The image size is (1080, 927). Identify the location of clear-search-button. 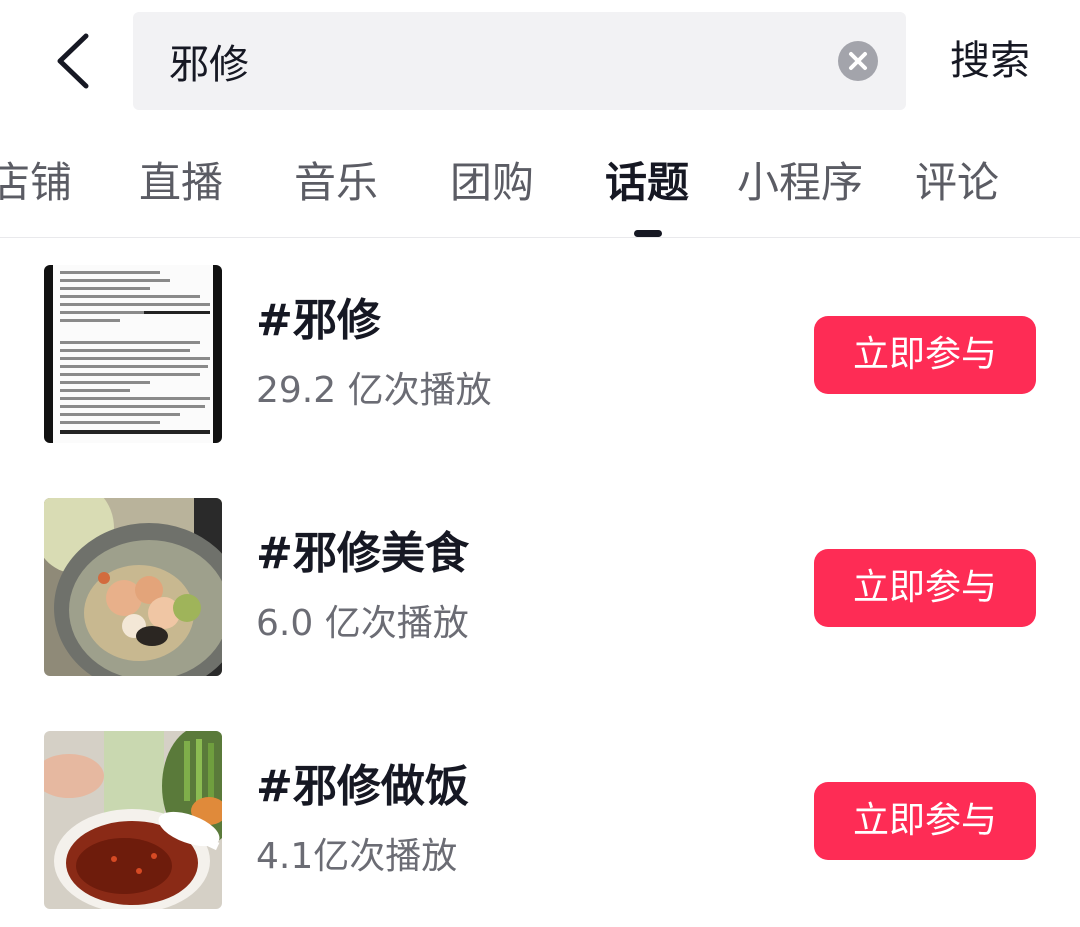
(858, 61).